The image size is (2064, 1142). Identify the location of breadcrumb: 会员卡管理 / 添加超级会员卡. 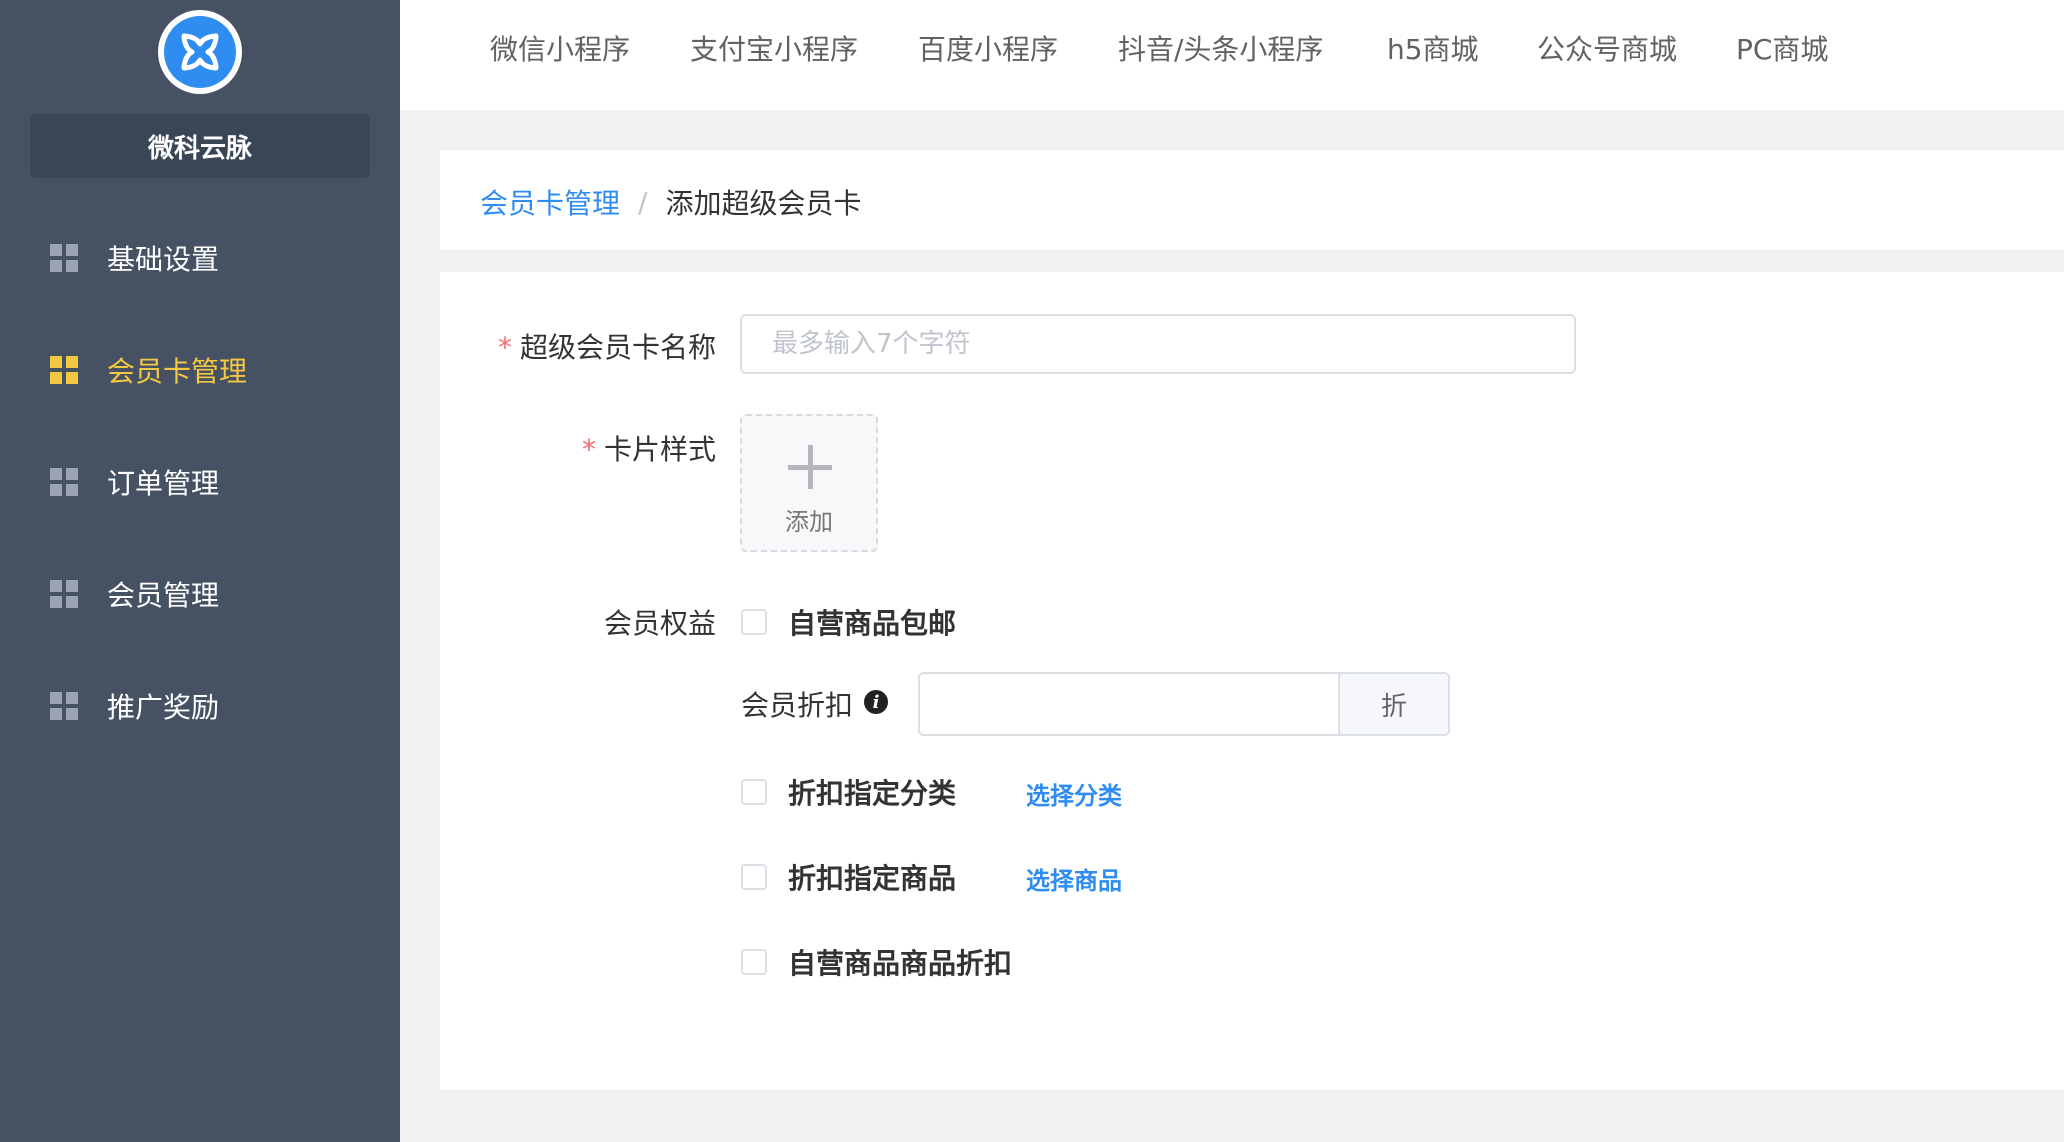
(670, 202).